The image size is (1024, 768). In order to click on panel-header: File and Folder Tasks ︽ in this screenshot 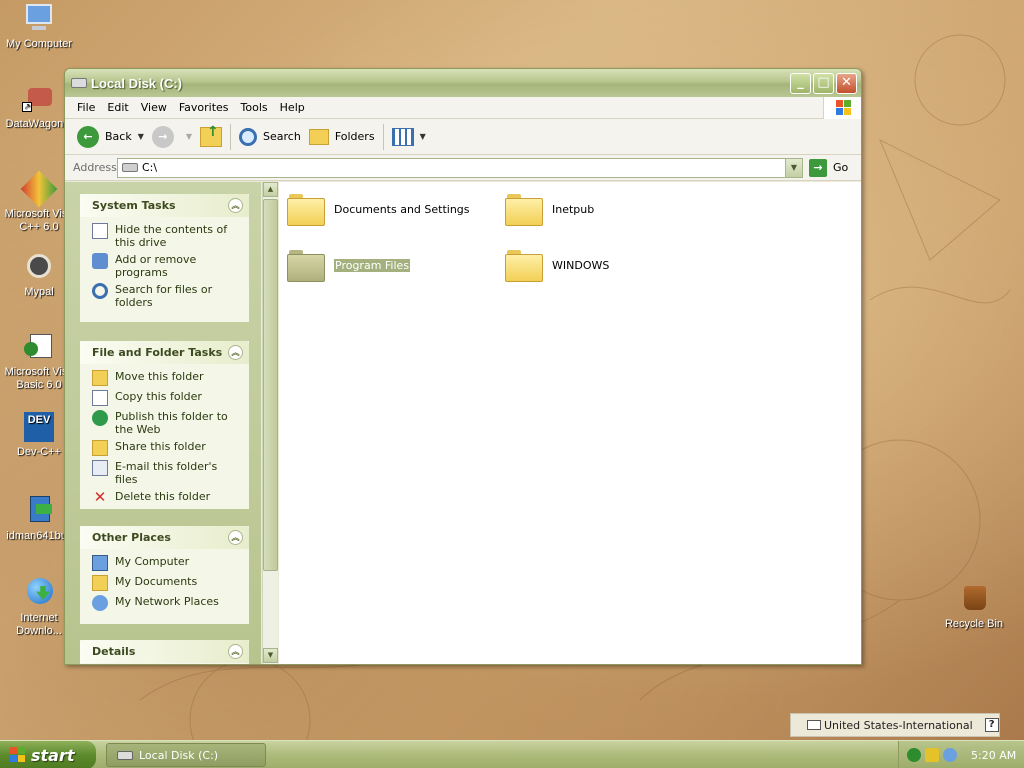, I will do `click(164, 352)`.